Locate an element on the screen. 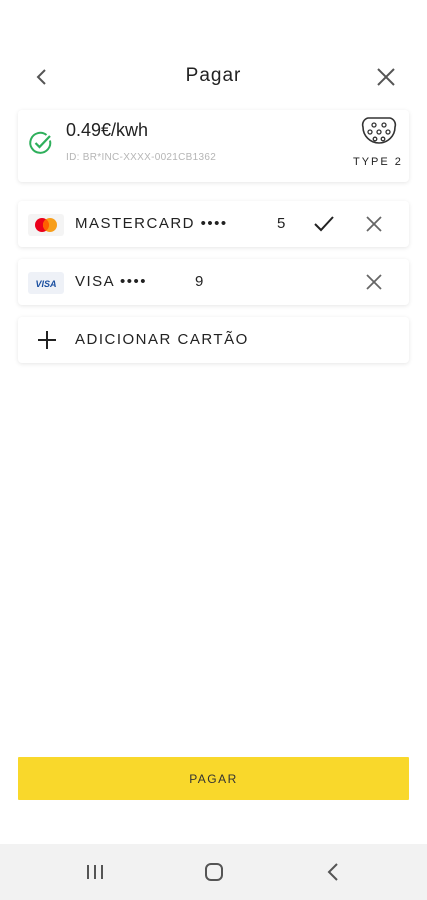 This screenshot has width=427, height=900. page-title: Pagar is located at coordinates (213, 75).